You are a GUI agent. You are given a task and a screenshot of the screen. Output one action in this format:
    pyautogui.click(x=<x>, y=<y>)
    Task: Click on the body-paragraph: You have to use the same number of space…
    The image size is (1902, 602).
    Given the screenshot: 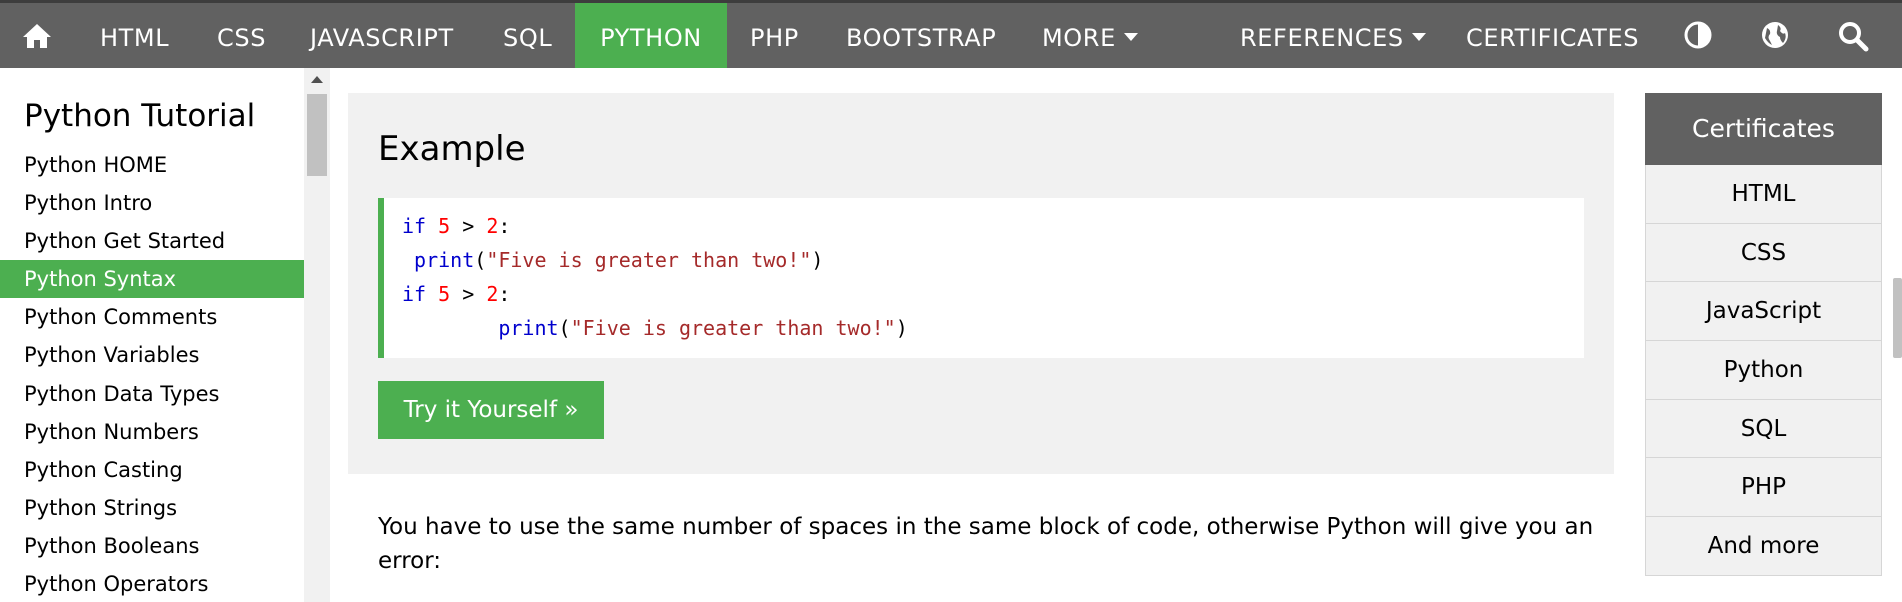 What is the action you would take?
    pyautogui.click(x=986, y=544)
    